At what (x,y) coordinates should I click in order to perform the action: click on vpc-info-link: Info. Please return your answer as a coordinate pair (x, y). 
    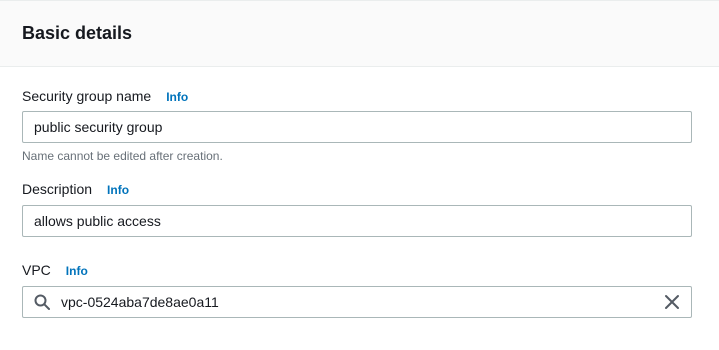
    Looking at the image, I should click on (77, 271).